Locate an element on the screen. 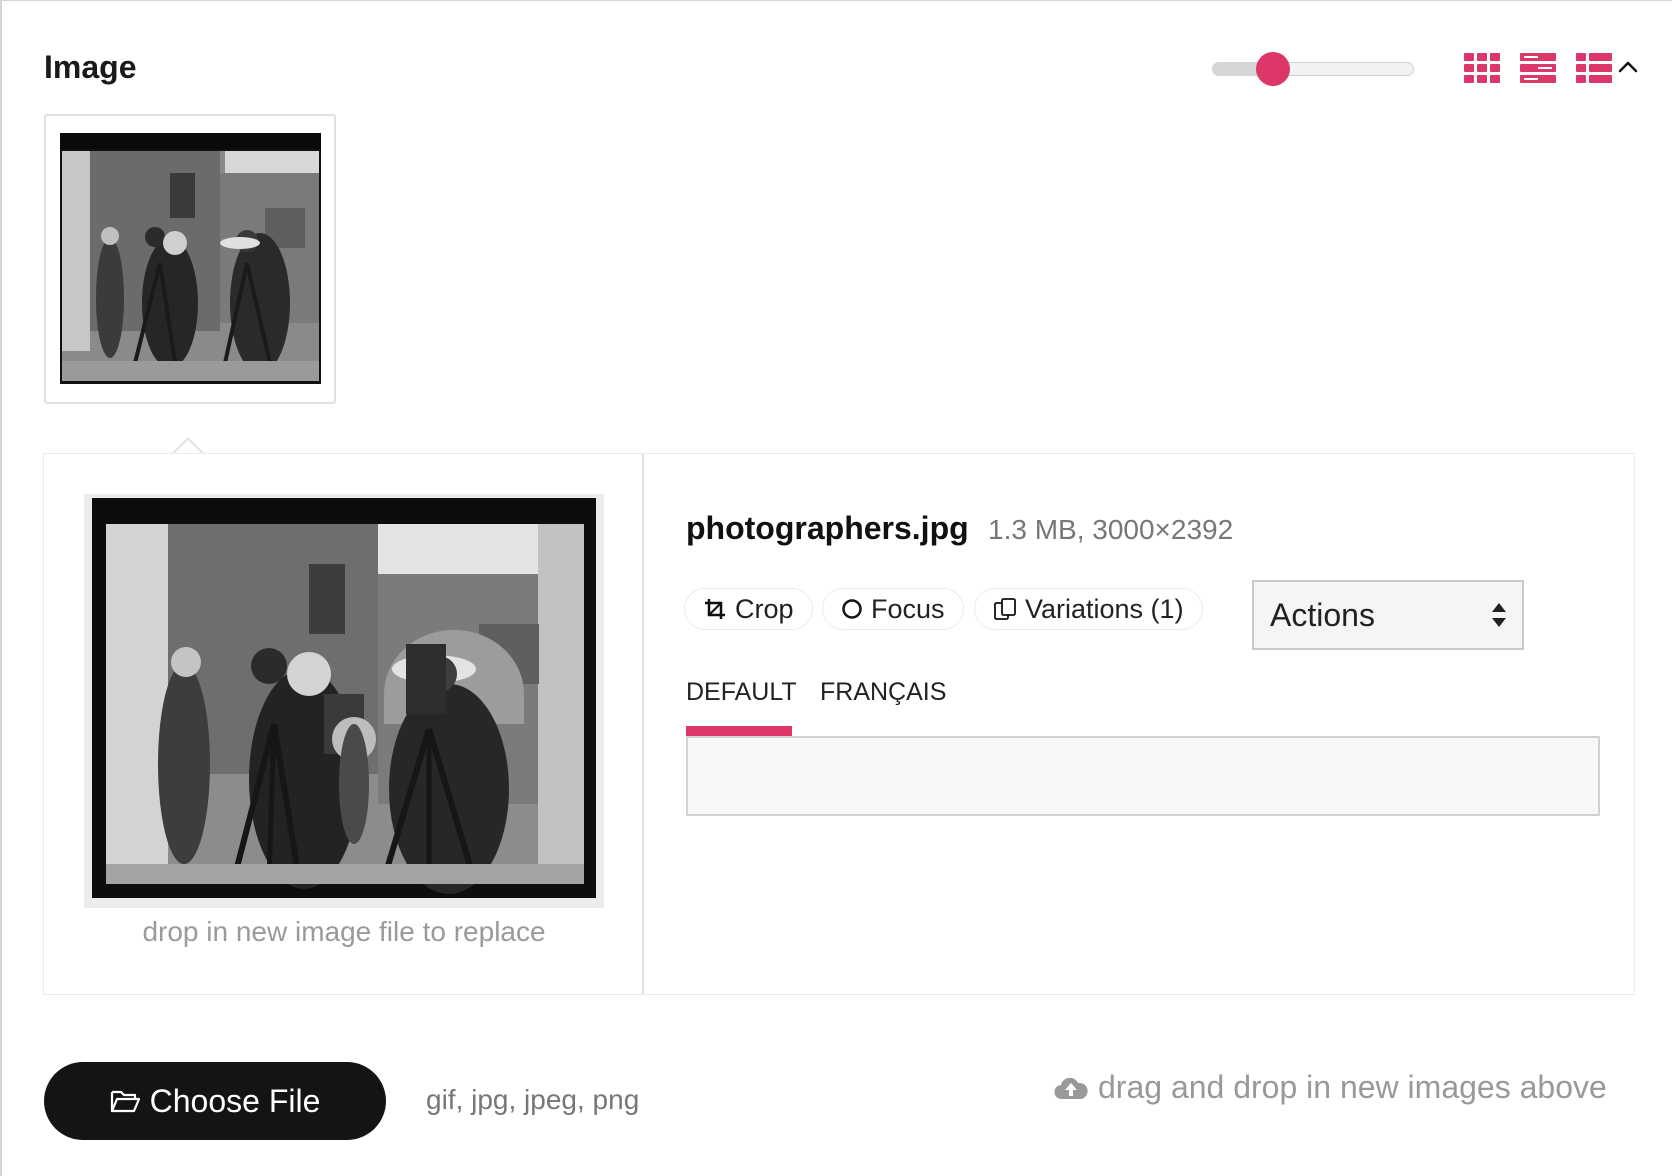 This screenshot has height=1176, width=1672. list-view-button is located at coordinates (1594, 68).